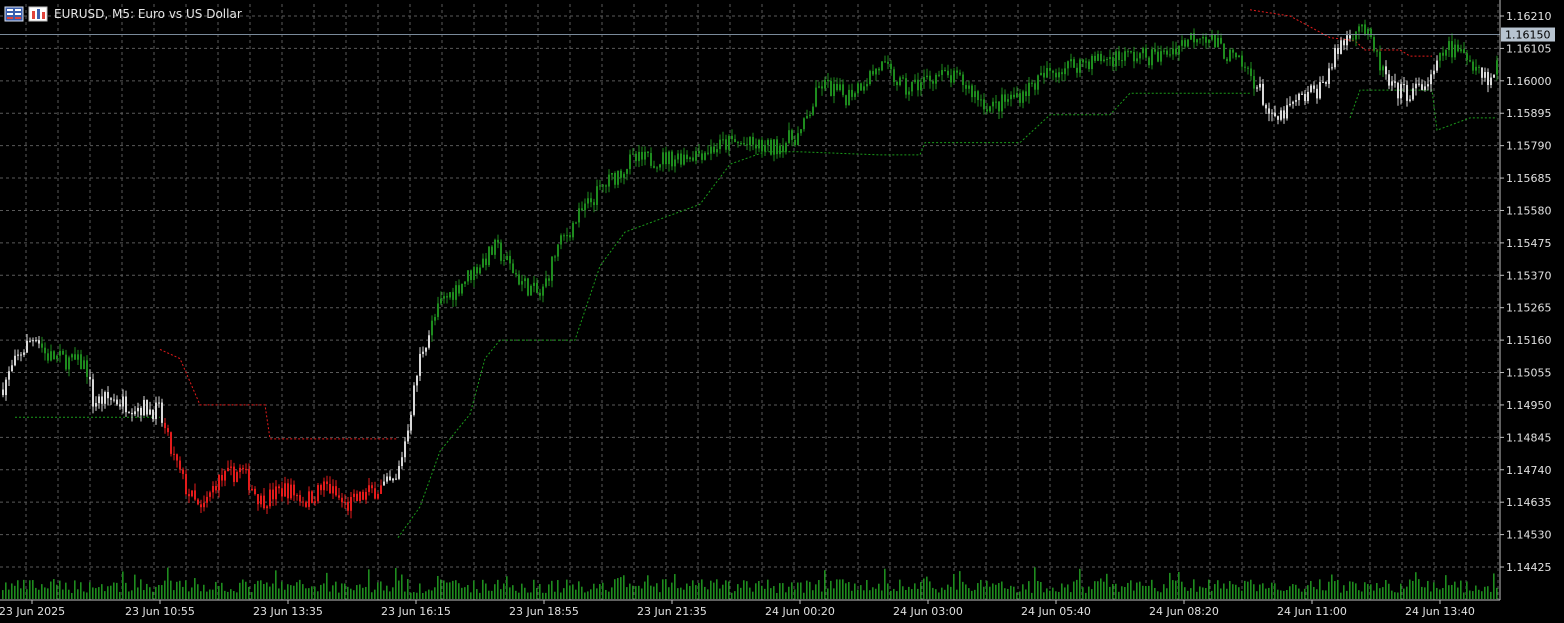  What do you see at coordinates (38, 14) in the screenshot?
I see `chart-bars-icon` at bounding box center [38, 14].